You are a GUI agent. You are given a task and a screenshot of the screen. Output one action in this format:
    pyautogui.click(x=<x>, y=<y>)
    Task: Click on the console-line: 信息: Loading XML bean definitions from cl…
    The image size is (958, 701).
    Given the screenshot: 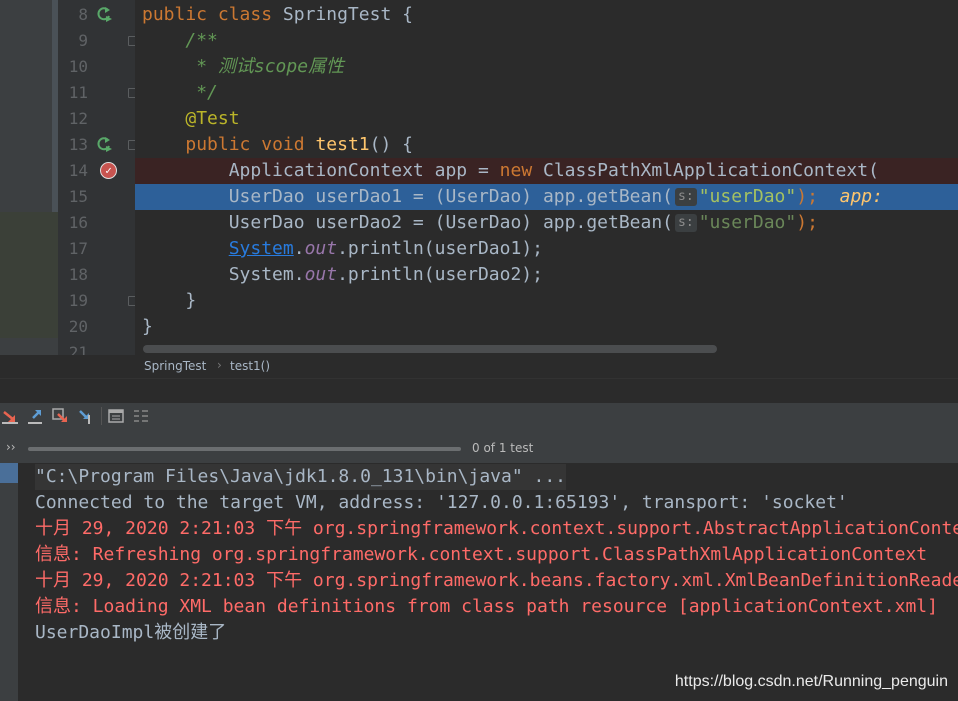 What is the action you would take?
    pyautogui.click(x=486, y=606)
    